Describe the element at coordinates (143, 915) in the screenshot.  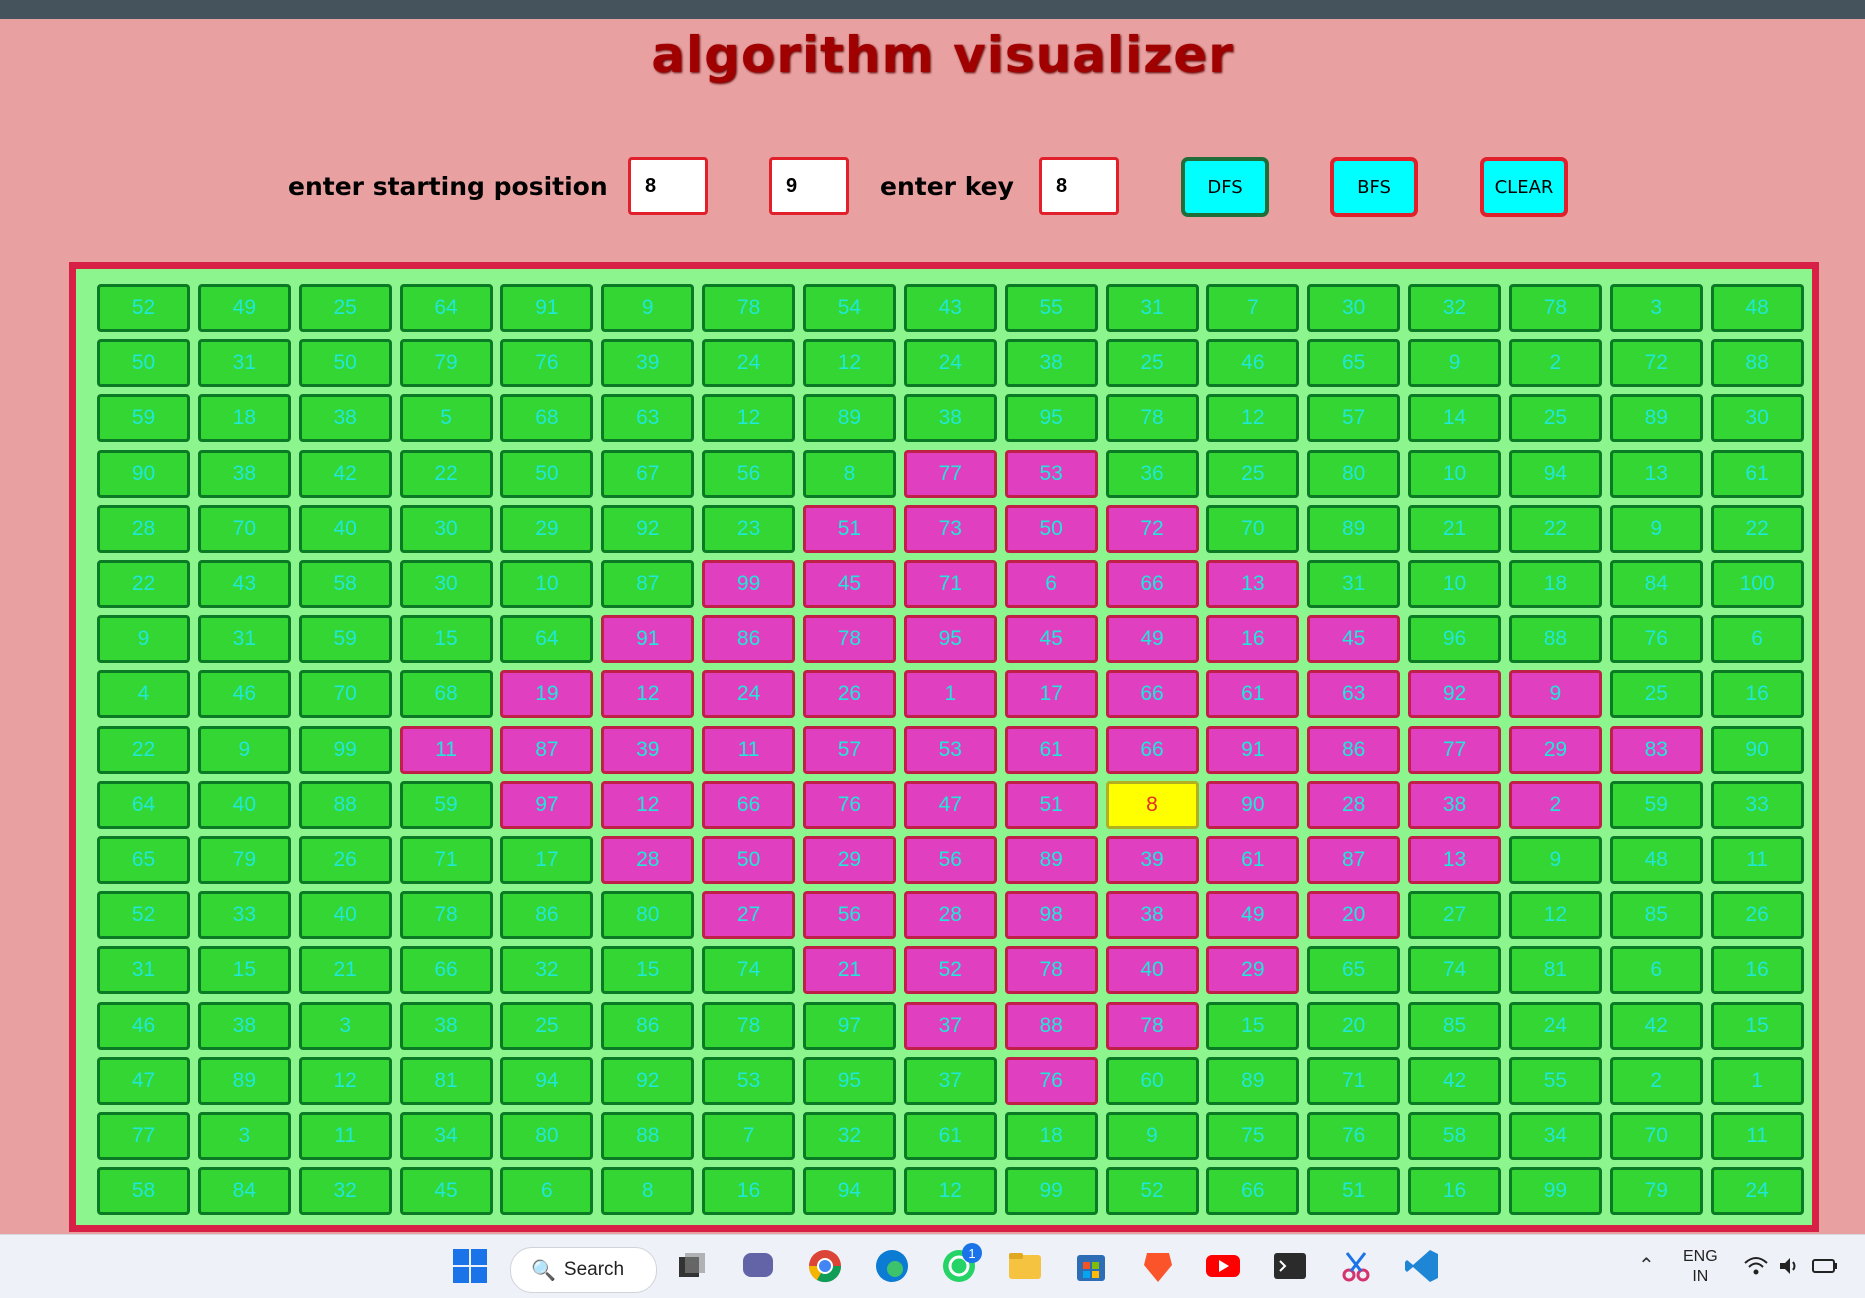
I see `grid-cell: 52` at that location.